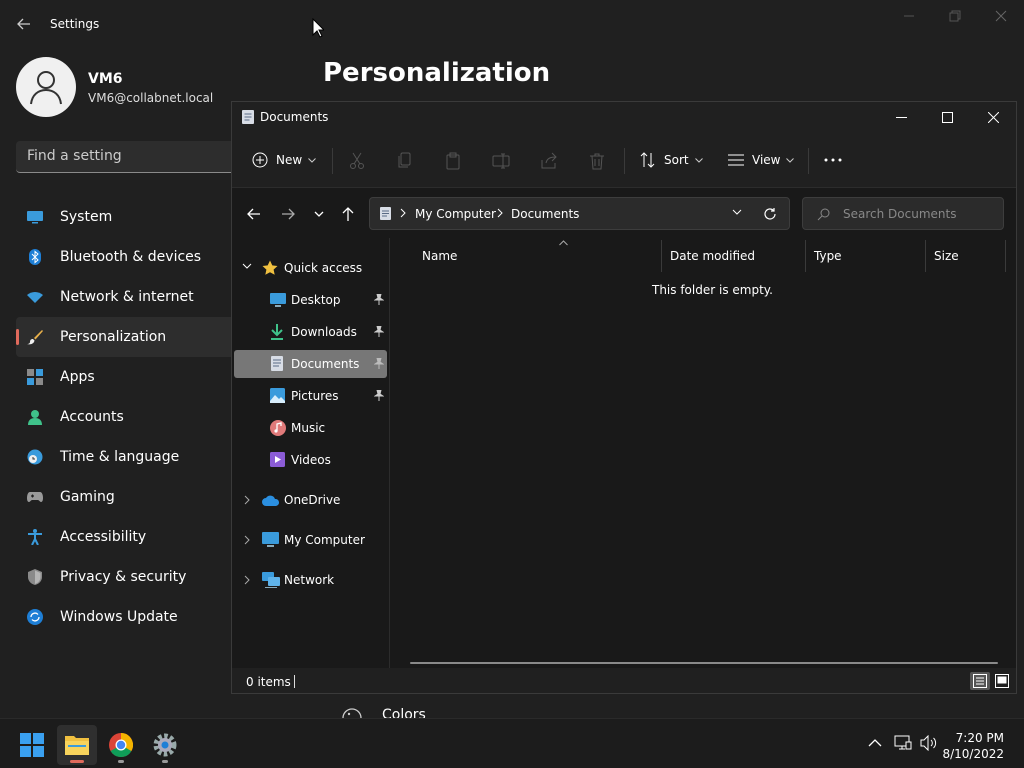  I want to click on taskbar-settings, so click(165, 745).